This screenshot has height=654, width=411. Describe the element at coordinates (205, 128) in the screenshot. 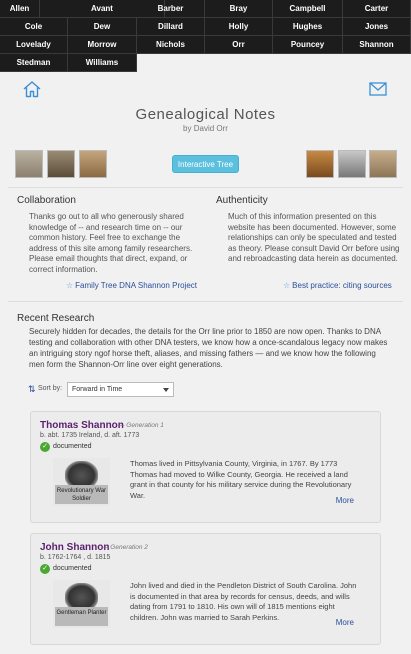

I see `byline: by David Orr` at that location.